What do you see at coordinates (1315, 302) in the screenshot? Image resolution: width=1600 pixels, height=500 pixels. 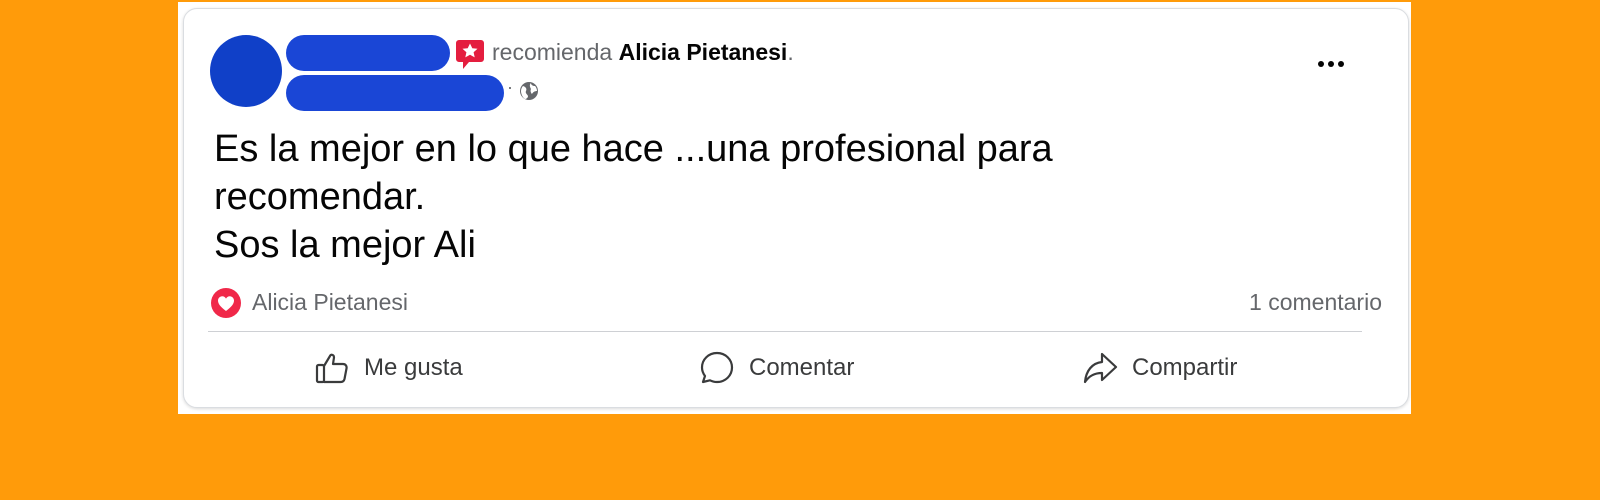 I see `comment-count: 1 comentario` at bounding box center [1315, 302].